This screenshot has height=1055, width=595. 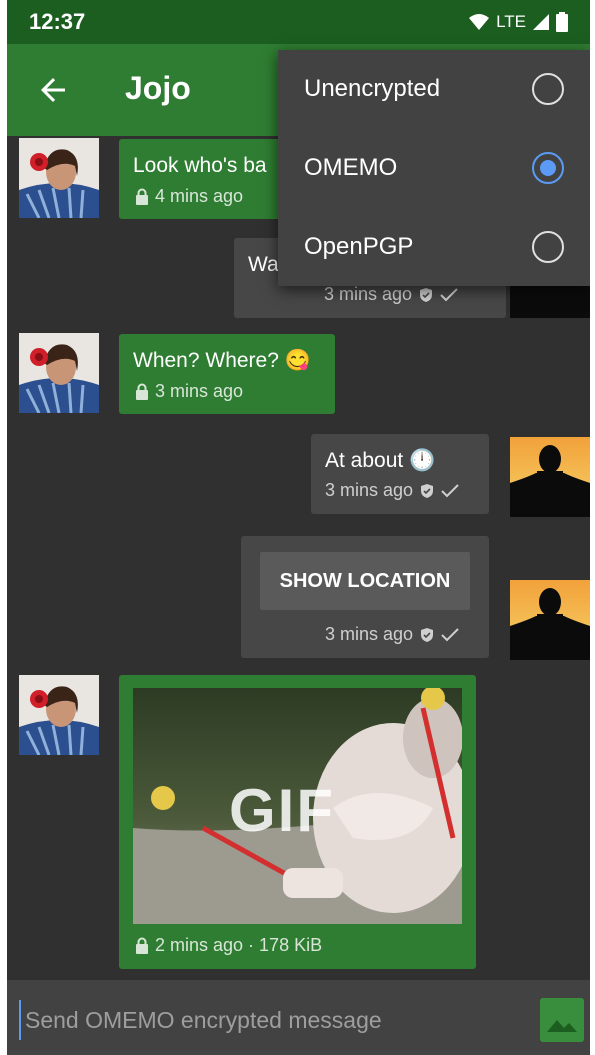 I want to click on gif-label: GIF, so click(x=282, y=810).